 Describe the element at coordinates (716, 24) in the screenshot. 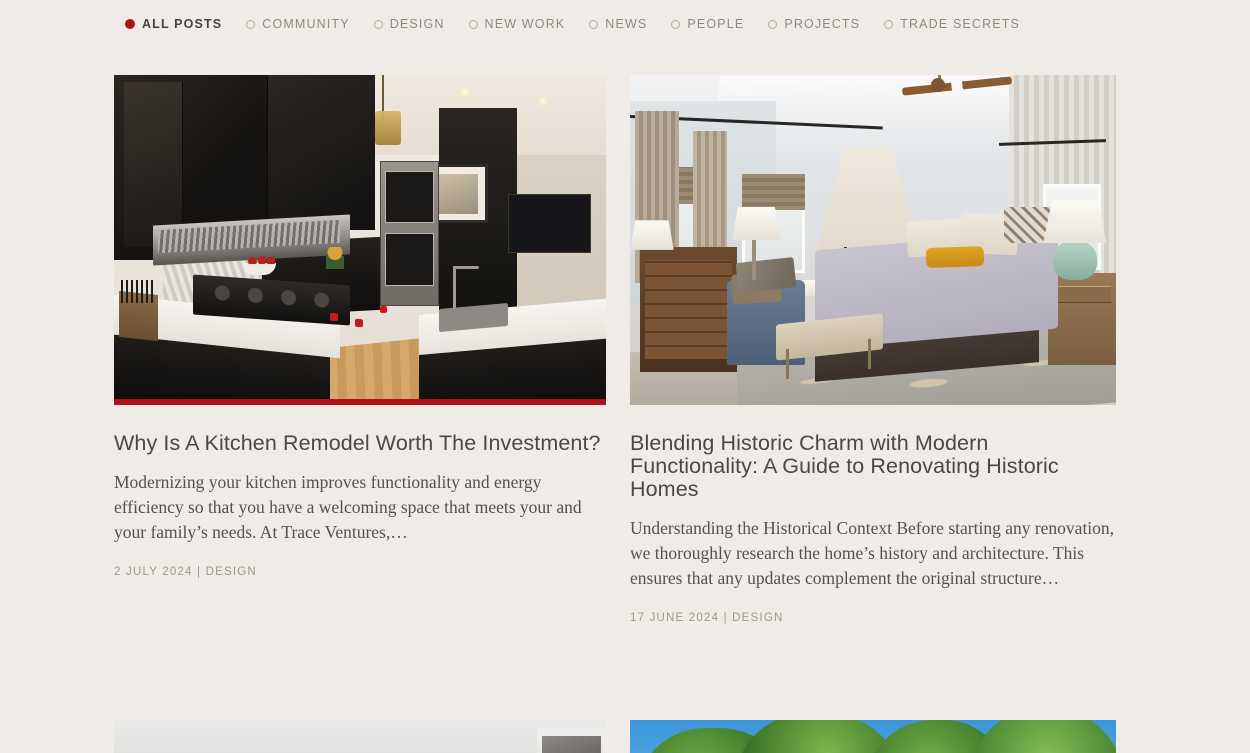

I see `filter-label: PEOPLE` at that location.